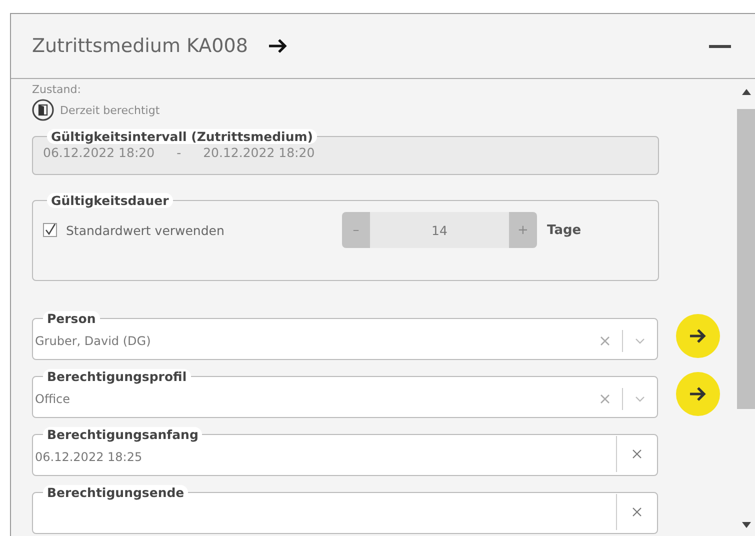  What do you see at coordinates (50, 230) in the screenshot?
I see `checkbox` at bounding box center [50, 230].